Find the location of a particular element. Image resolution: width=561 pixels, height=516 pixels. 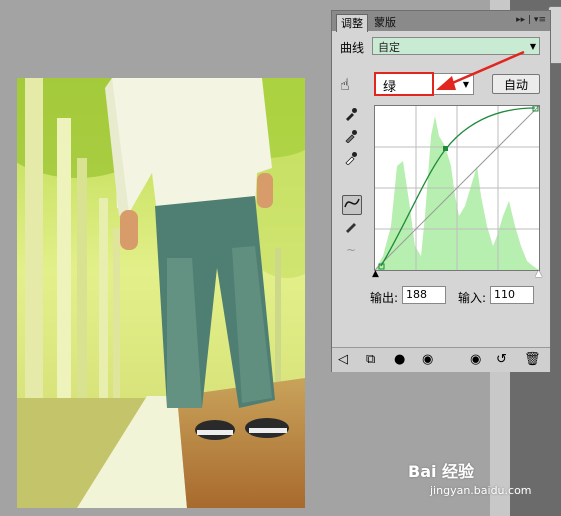

smooth-icon: ~ is located at coordinates (351, 250).